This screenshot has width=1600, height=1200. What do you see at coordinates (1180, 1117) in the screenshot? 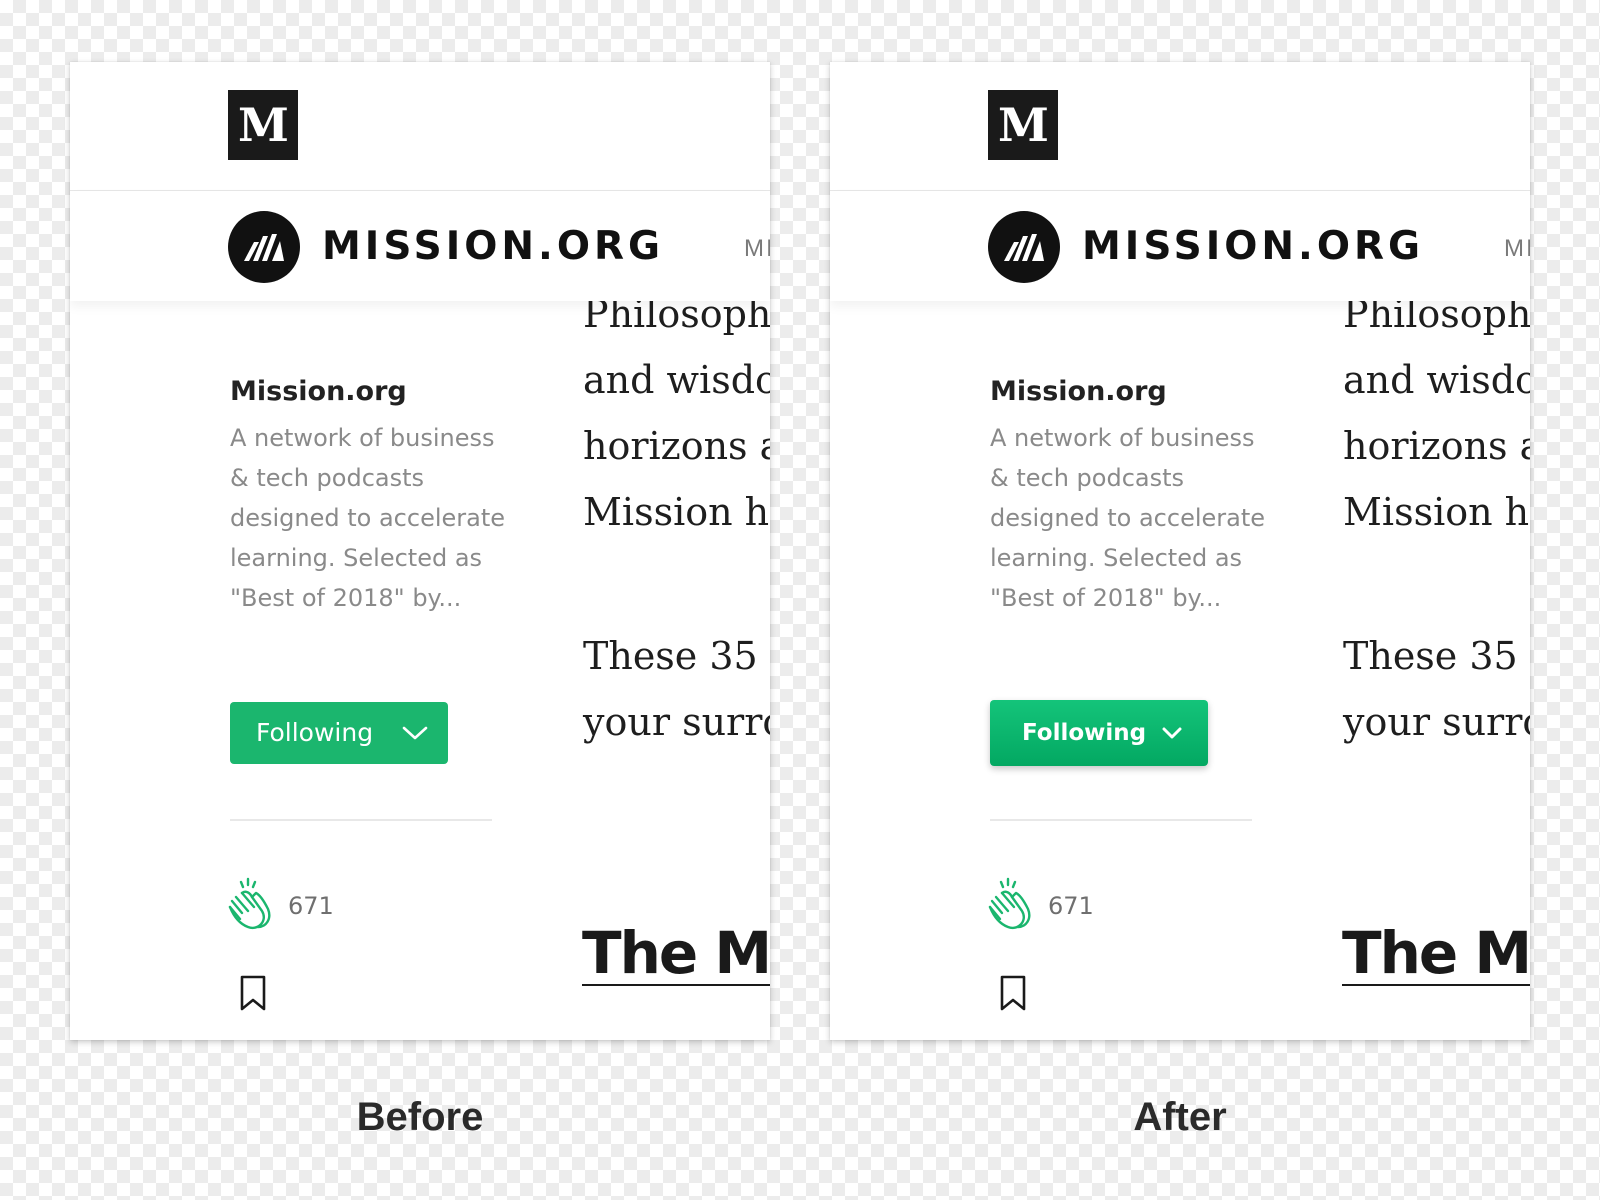
I see `after-caption: After` at bounding box center [1180, 1117].